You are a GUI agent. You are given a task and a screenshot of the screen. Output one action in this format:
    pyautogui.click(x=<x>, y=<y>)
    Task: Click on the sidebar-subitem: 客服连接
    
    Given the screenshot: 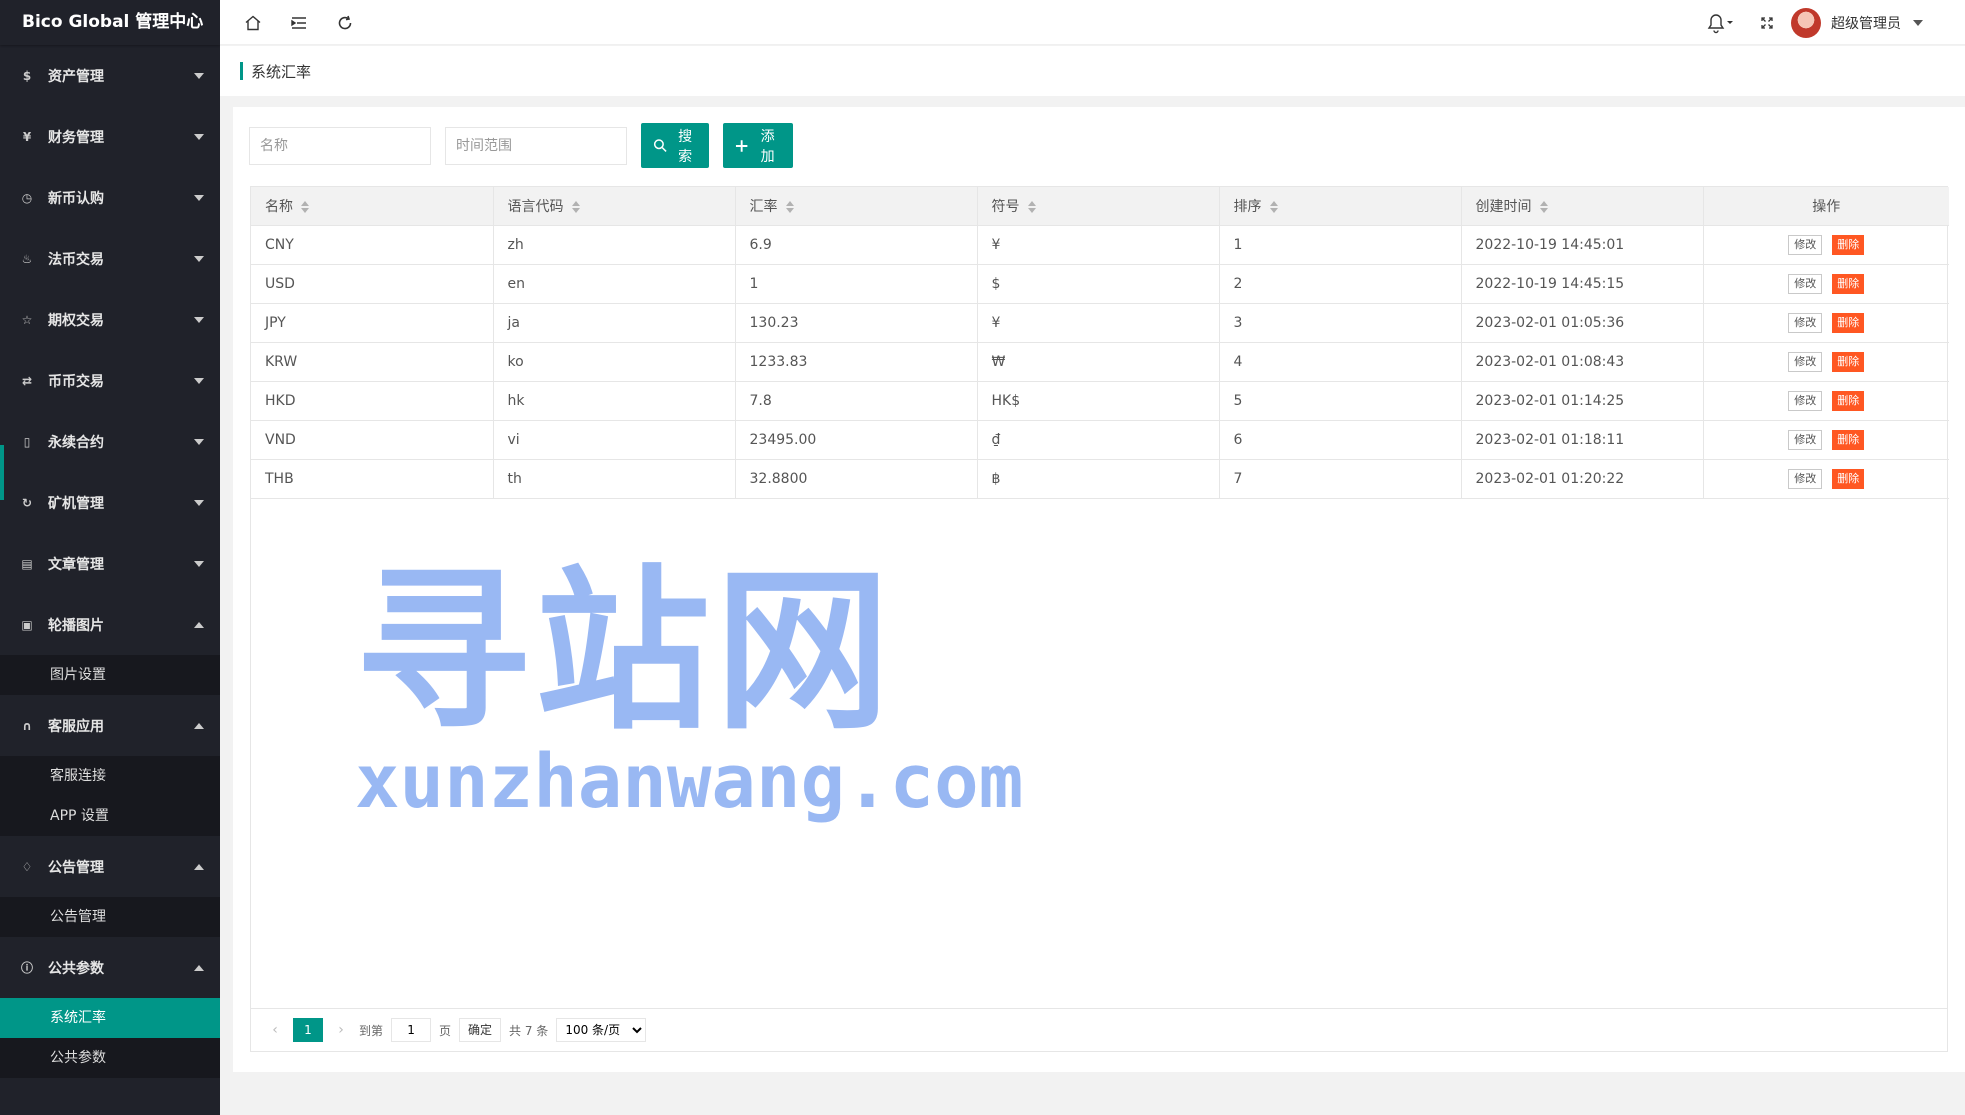 What is the action you would take?
    pyautogui.click(x=110, y=776)
    